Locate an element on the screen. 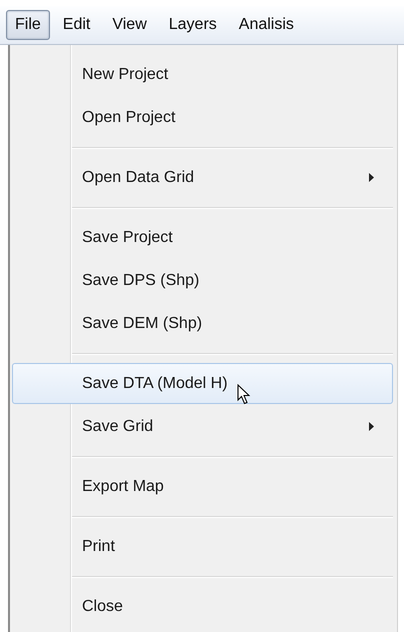 The image size is (404, 632). menu-bar-item: Edit is located at coordinates (77, 25).